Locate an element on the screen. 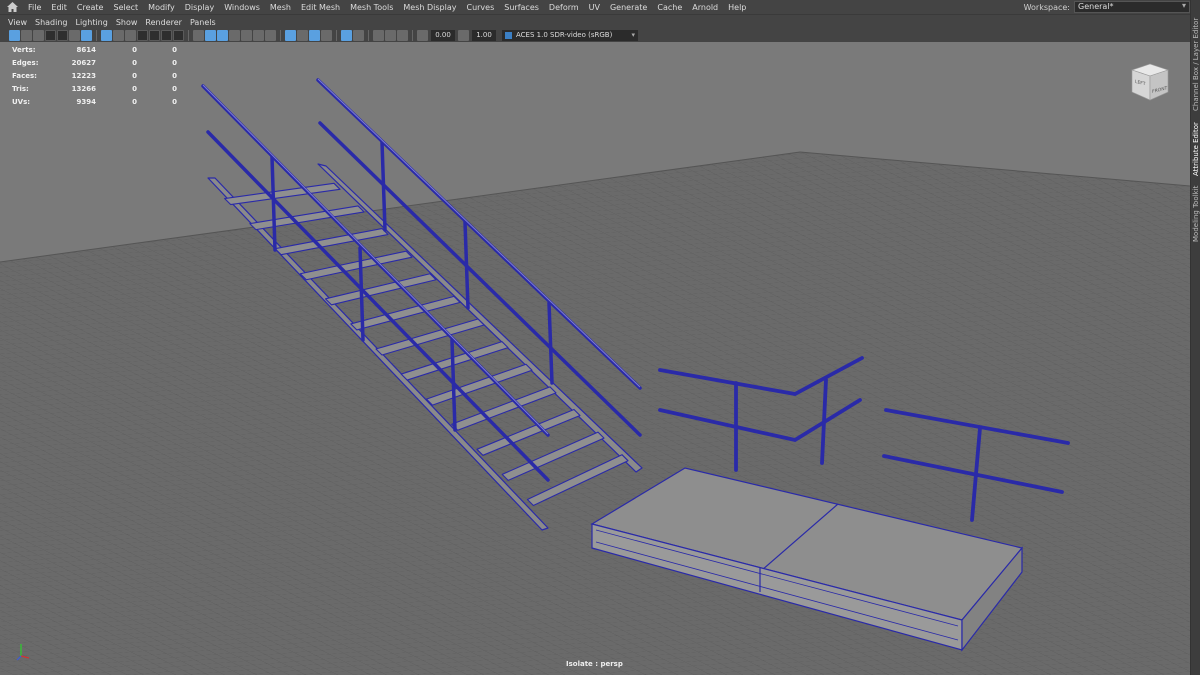  panel-menu-show: Show is located at coordinates (127, 22).